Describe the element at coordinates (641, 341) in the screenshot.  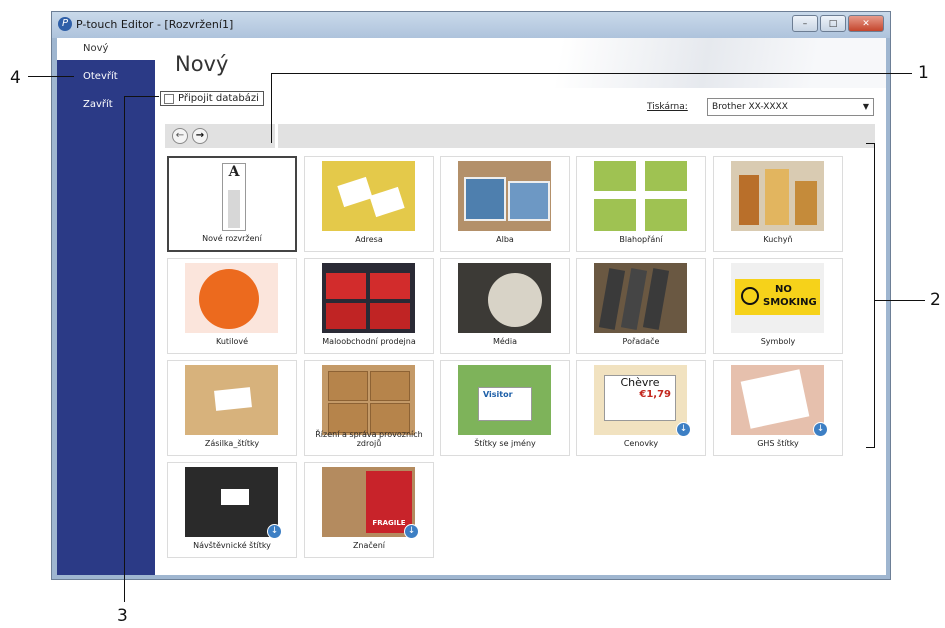
I see `template-label: Pořadače` at that location.